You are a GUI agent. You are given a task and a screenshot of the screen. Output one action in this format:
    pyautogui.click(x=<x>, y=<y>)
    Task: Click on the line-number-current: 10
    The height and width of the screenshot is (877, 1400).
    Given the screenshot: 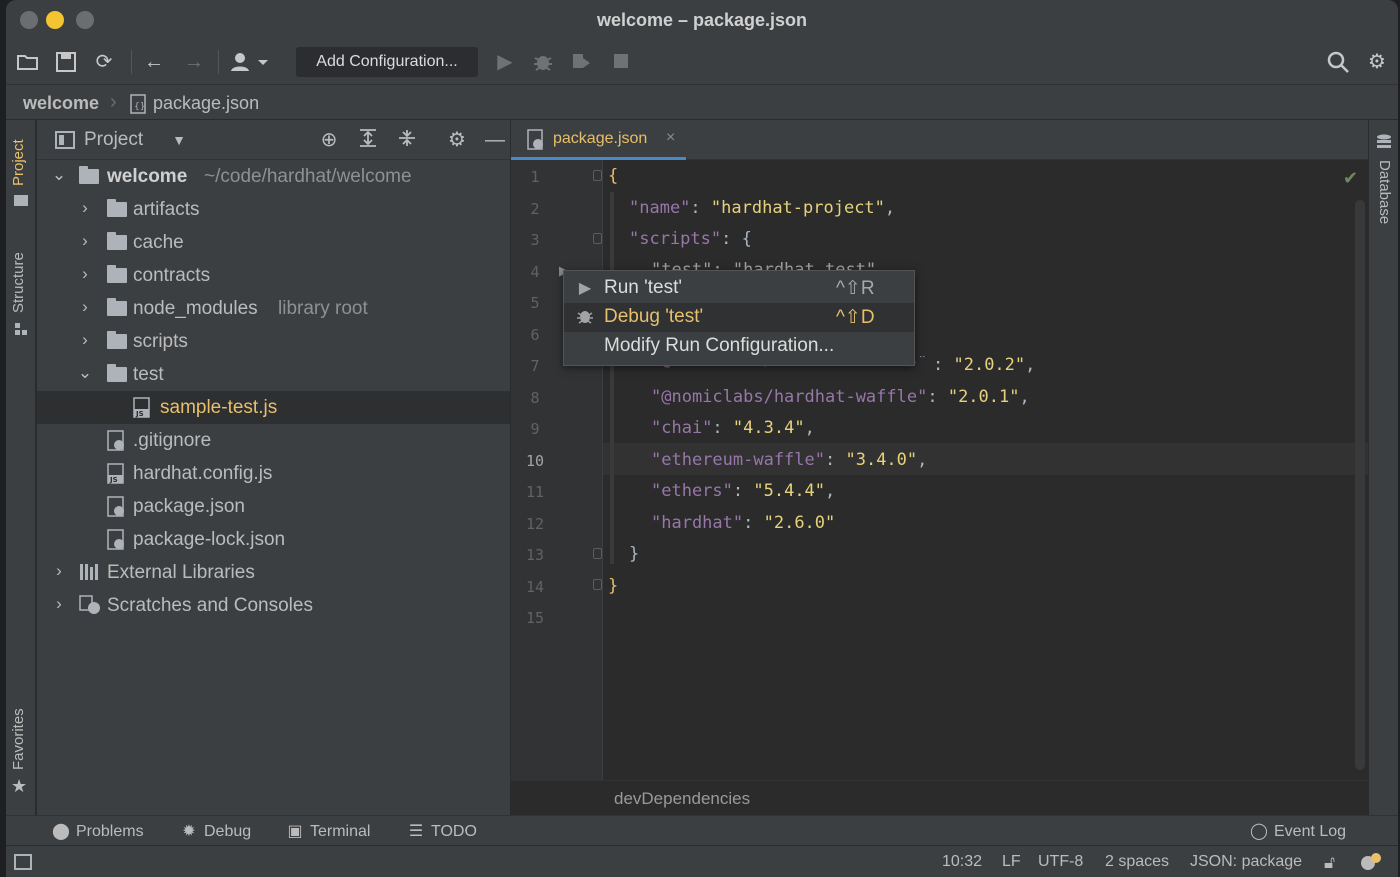 What is the action you would take?
    pyautogui.click(x=535, y=461)
    